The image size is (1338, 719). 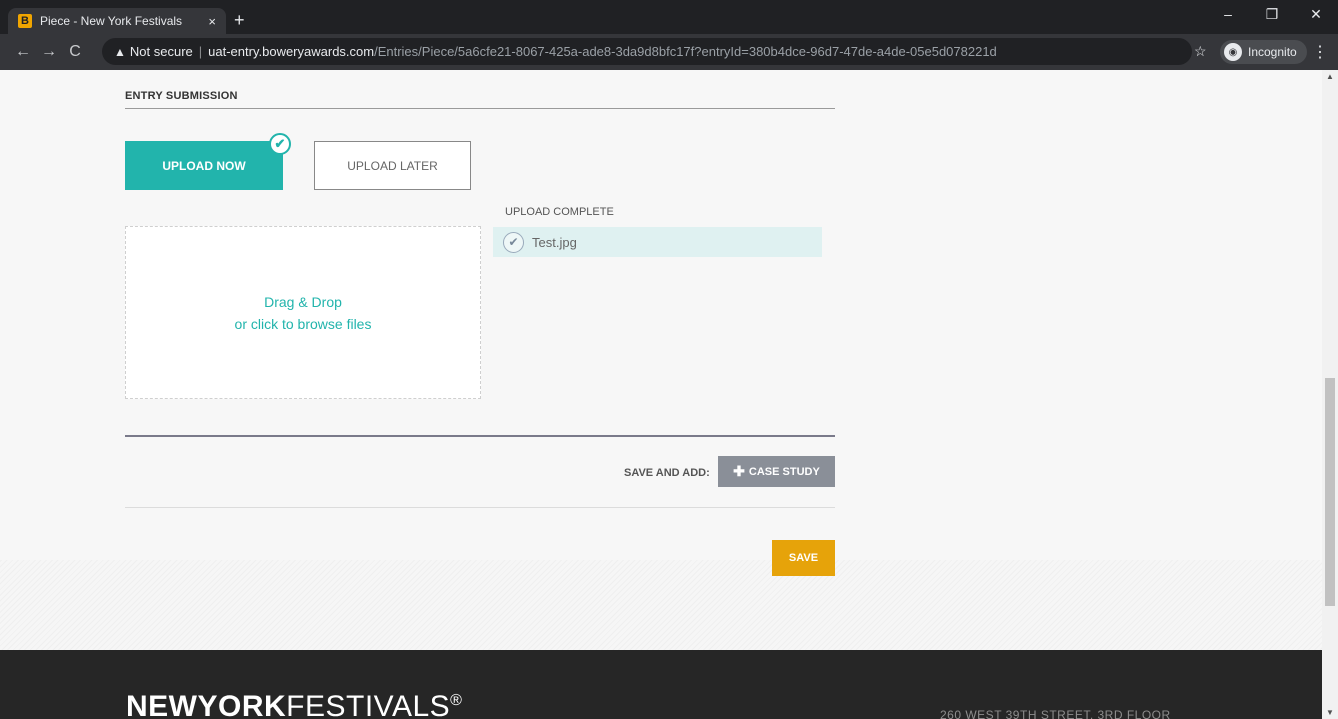 What do you see at coordinates (303, 312) in the screenshot?
I see `file-dropzone: Drag & Drop or click to browse files` at bounding box center [303, 312].